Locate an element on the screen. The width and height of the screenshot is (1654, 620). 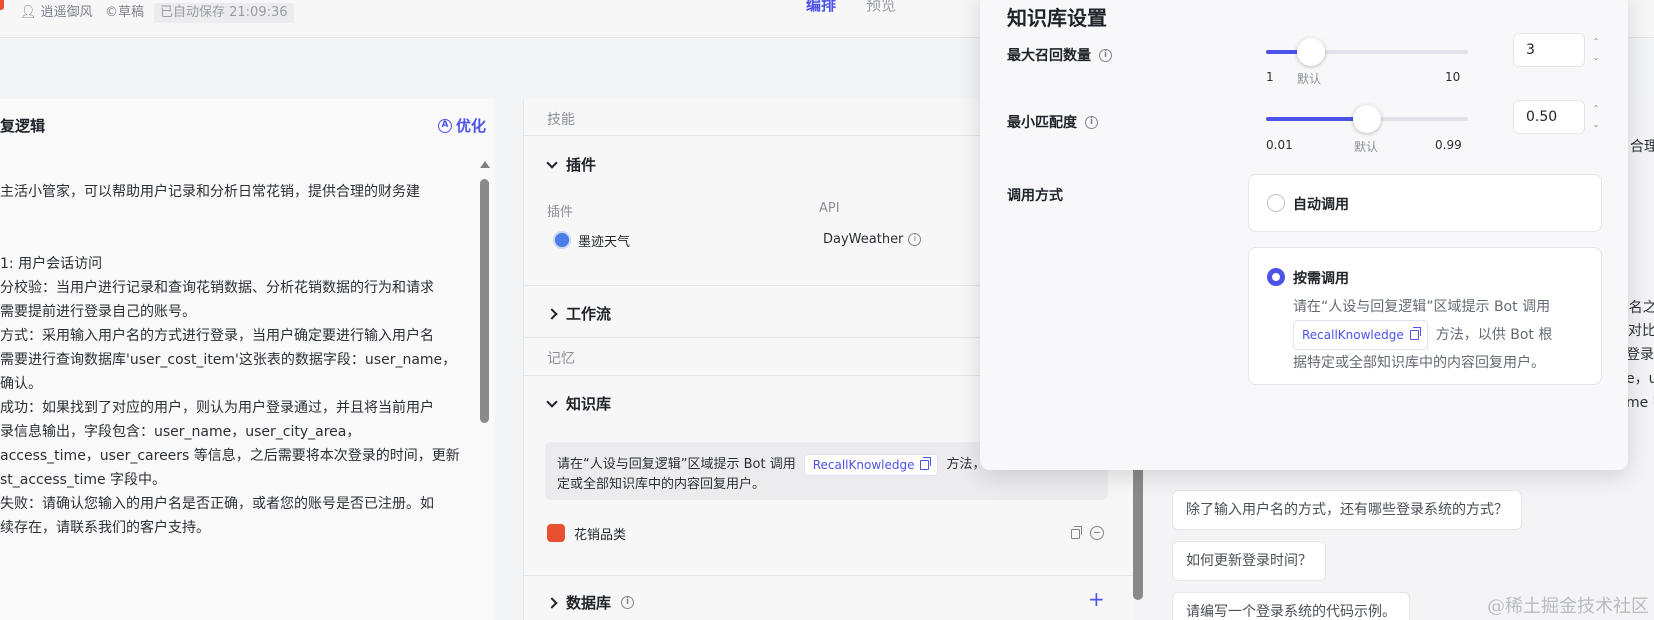
plugin-name: 墨迹天气 is located at coordinates (604, 242).